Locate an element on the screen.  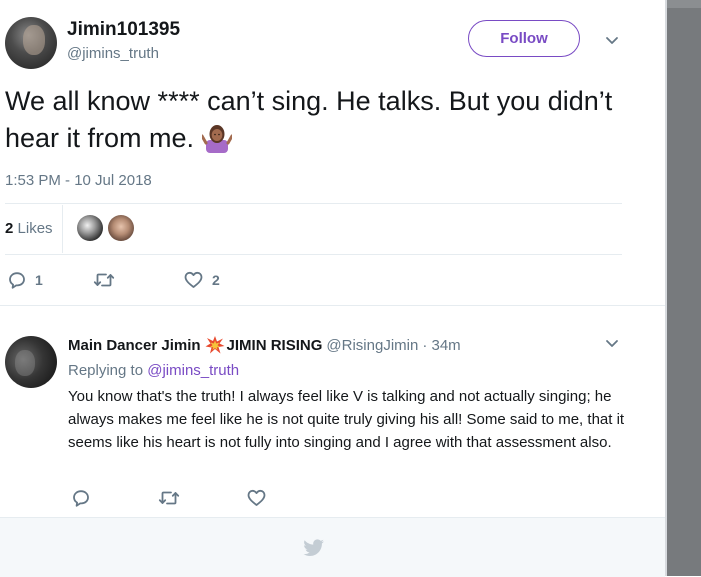
author-display-name: Jimin101395 is located at coordinates (123, 30).